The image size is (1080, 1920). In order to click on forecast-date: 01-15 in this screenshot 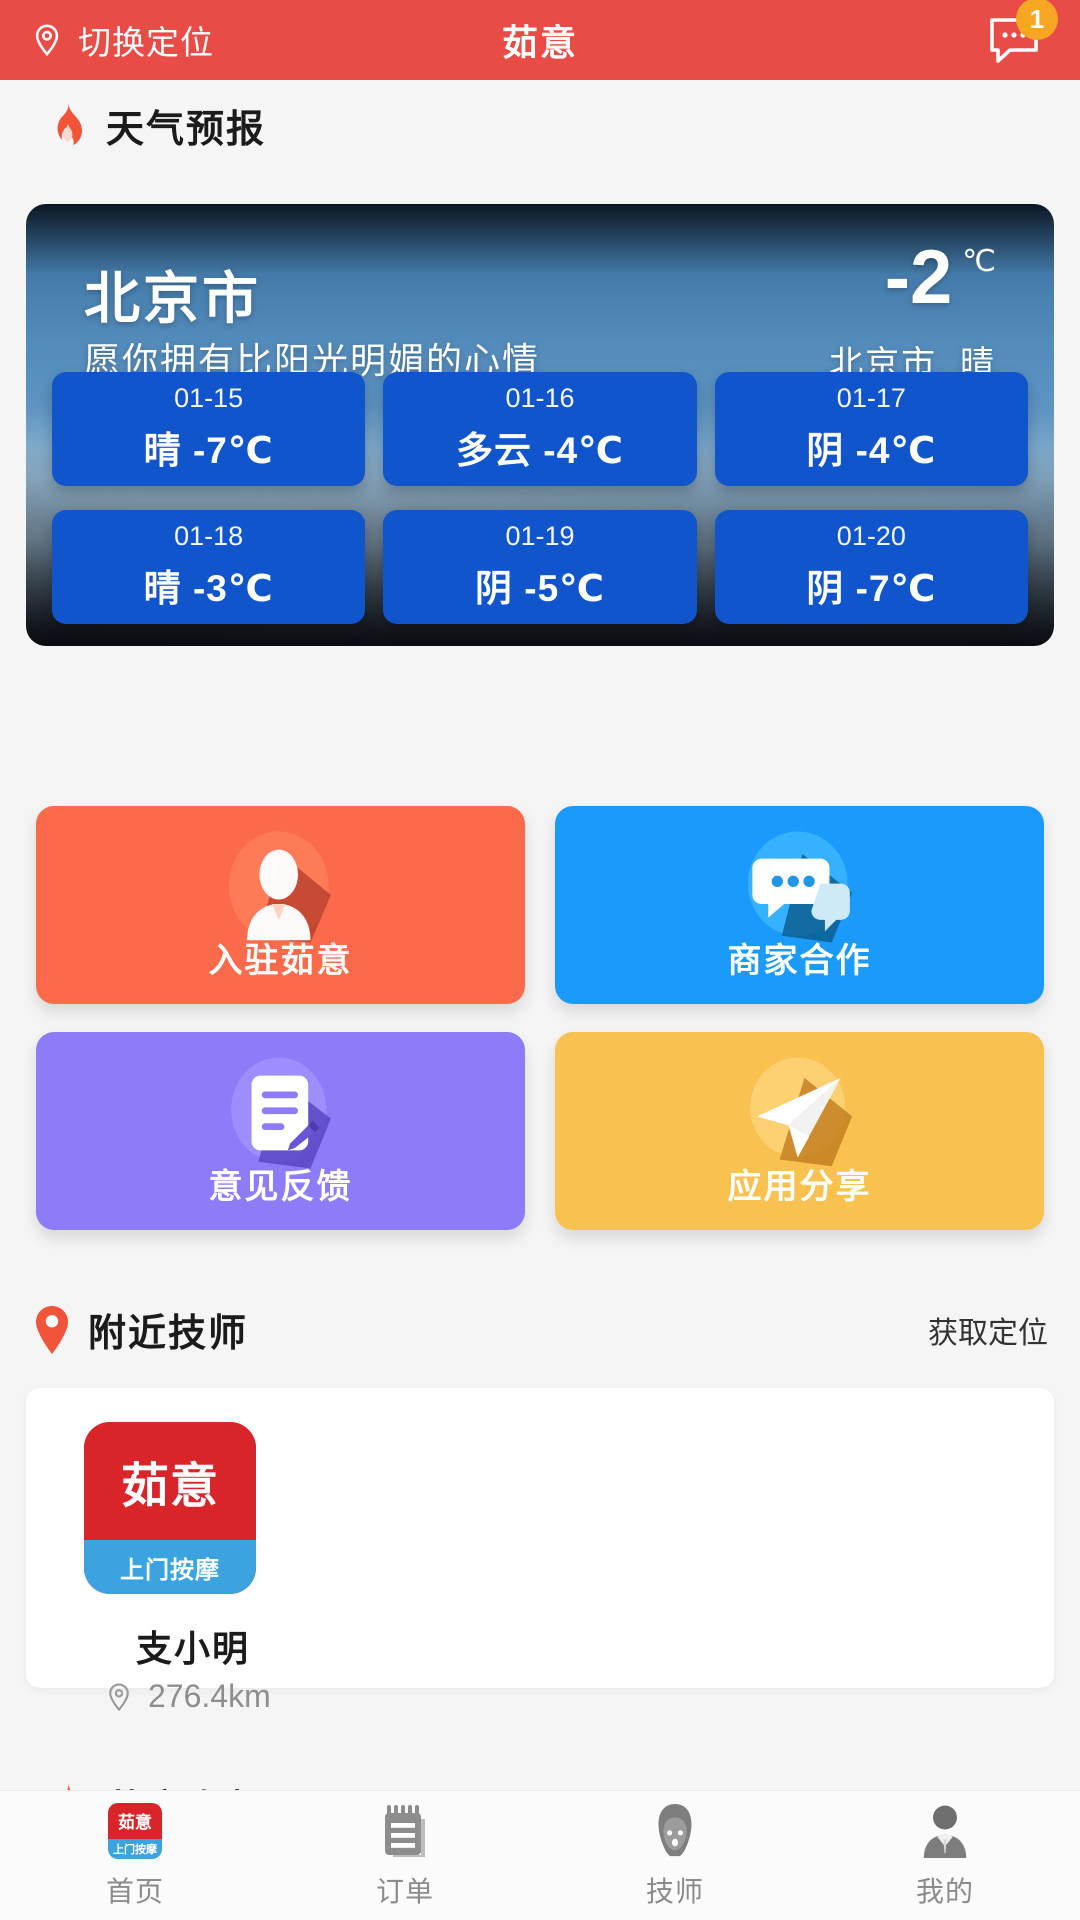, I will do `click(209, 398)`.